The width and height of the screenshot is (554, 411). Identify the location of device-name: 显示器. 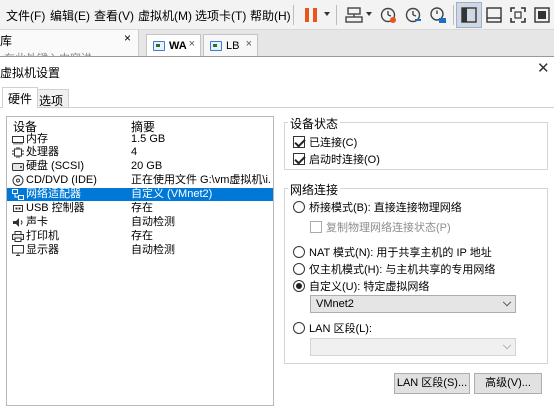
(42, 250).